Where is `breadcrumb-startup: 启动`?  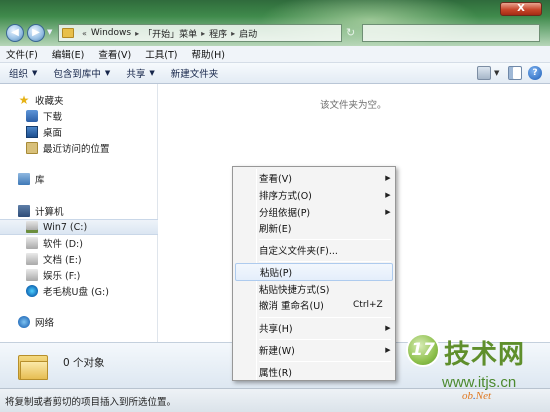 breadcrumb-startup: 启动 is located at coordinates (248, 33).